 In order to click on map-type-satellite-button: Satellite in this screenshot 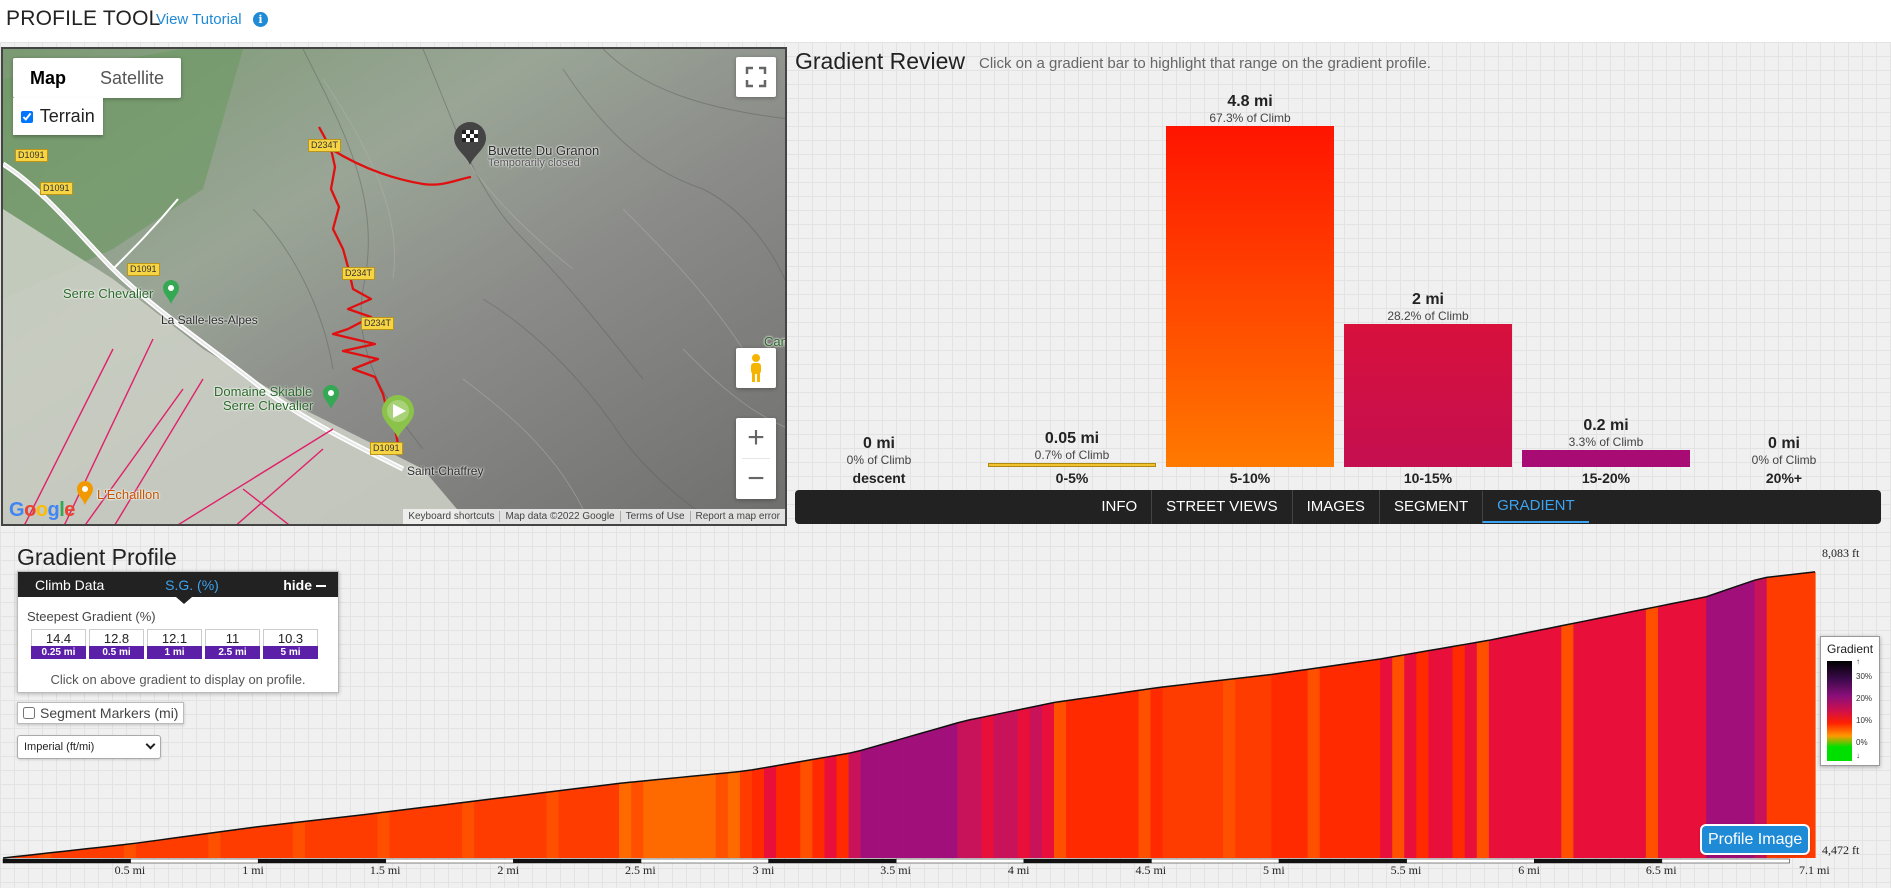, I will do `click(132, 78)`.